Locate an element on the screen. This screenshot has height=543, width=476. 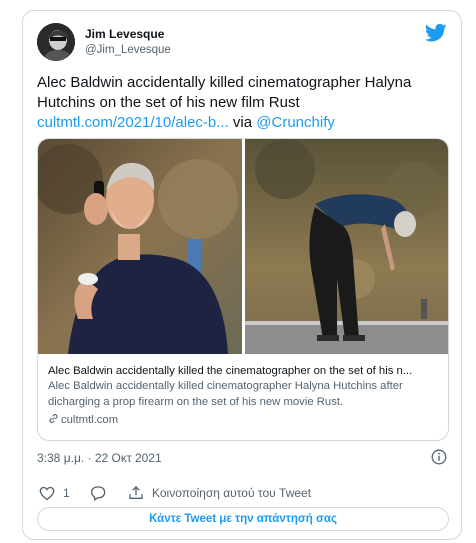
like-count: 1 is located at coordinates (66, 493).